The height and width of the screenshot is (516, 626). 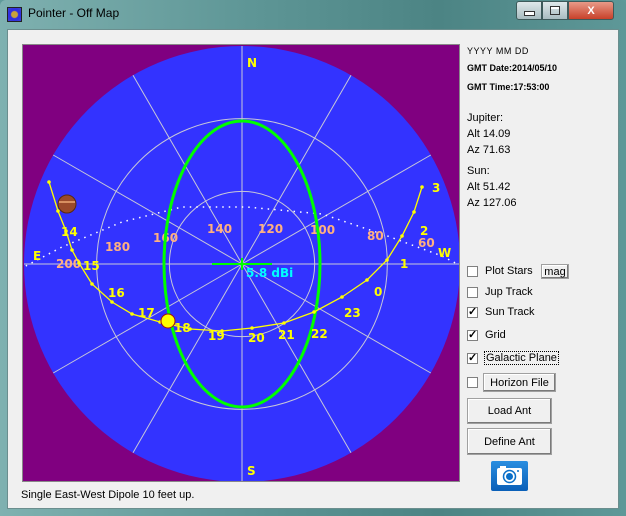 I want to click on close-icon: X, so click(x=591, y=10).